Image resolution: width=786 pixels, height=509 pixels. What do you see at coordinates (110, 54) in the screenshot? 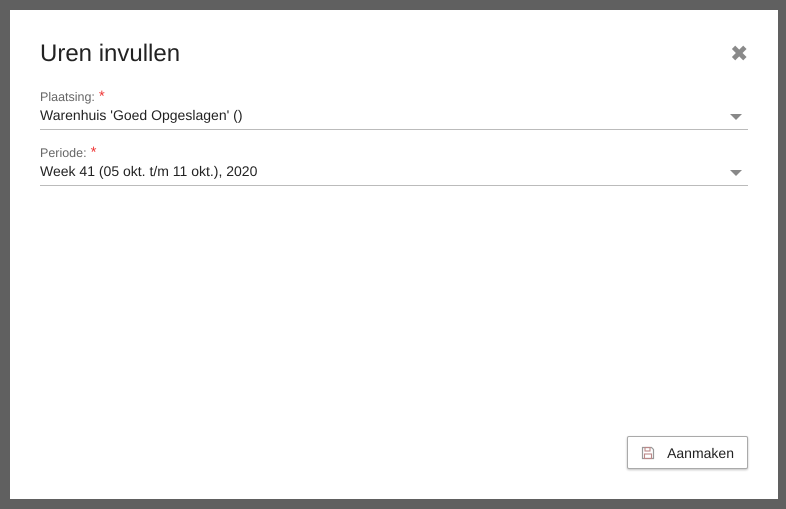
I see `dialog-title: Uren invullen` at bounding box center [110, 54].